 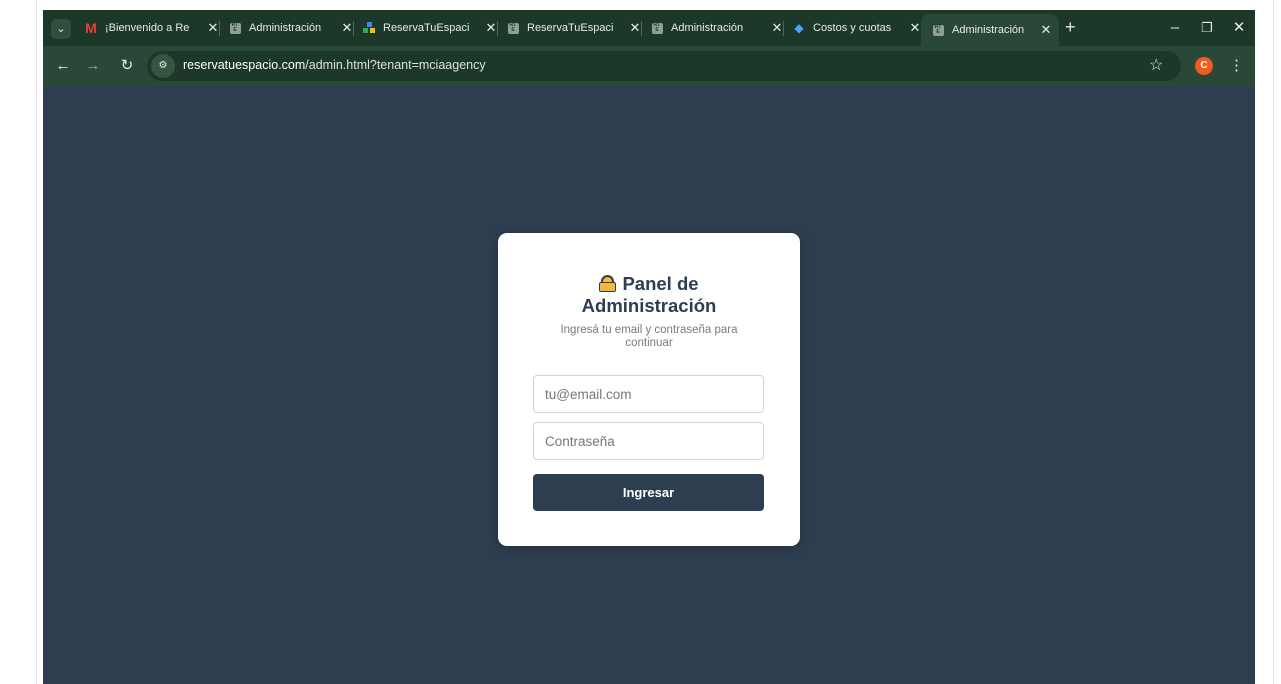 I want to click on tab-administracion-2: RT E Administración ✕, so click(x=714, y=28).